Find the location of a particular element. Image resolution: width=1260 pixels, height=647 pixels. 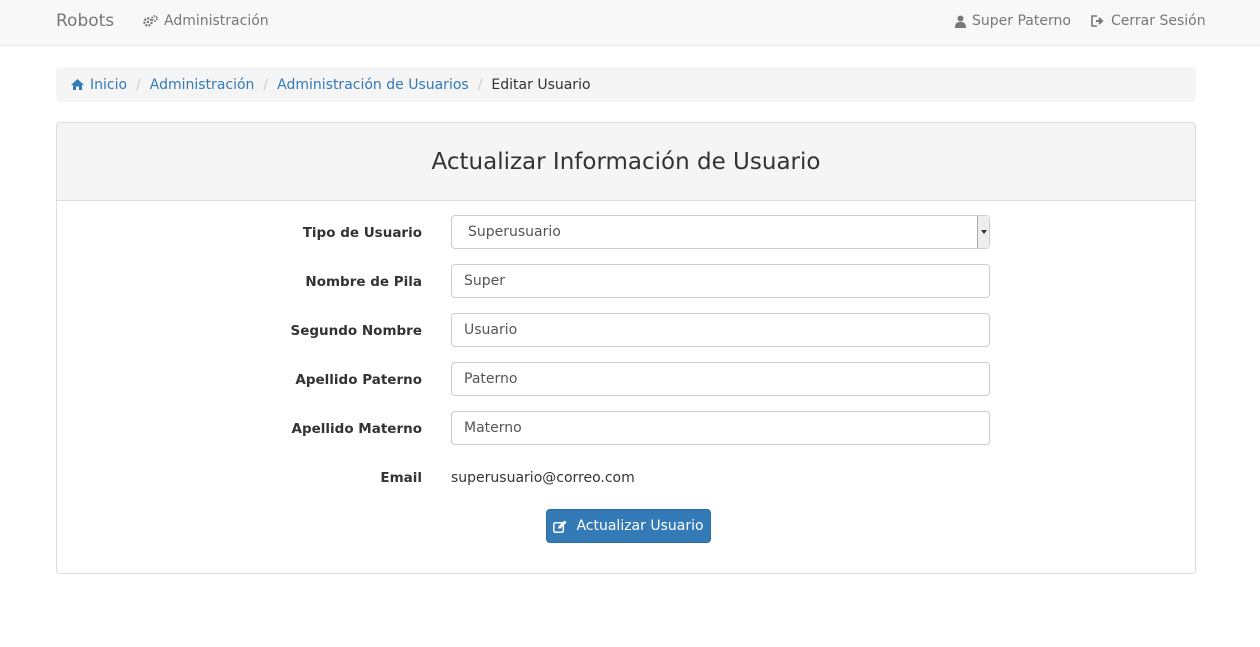

update-user-button: Actualizar Usuario is located at coordinates (628, 526).